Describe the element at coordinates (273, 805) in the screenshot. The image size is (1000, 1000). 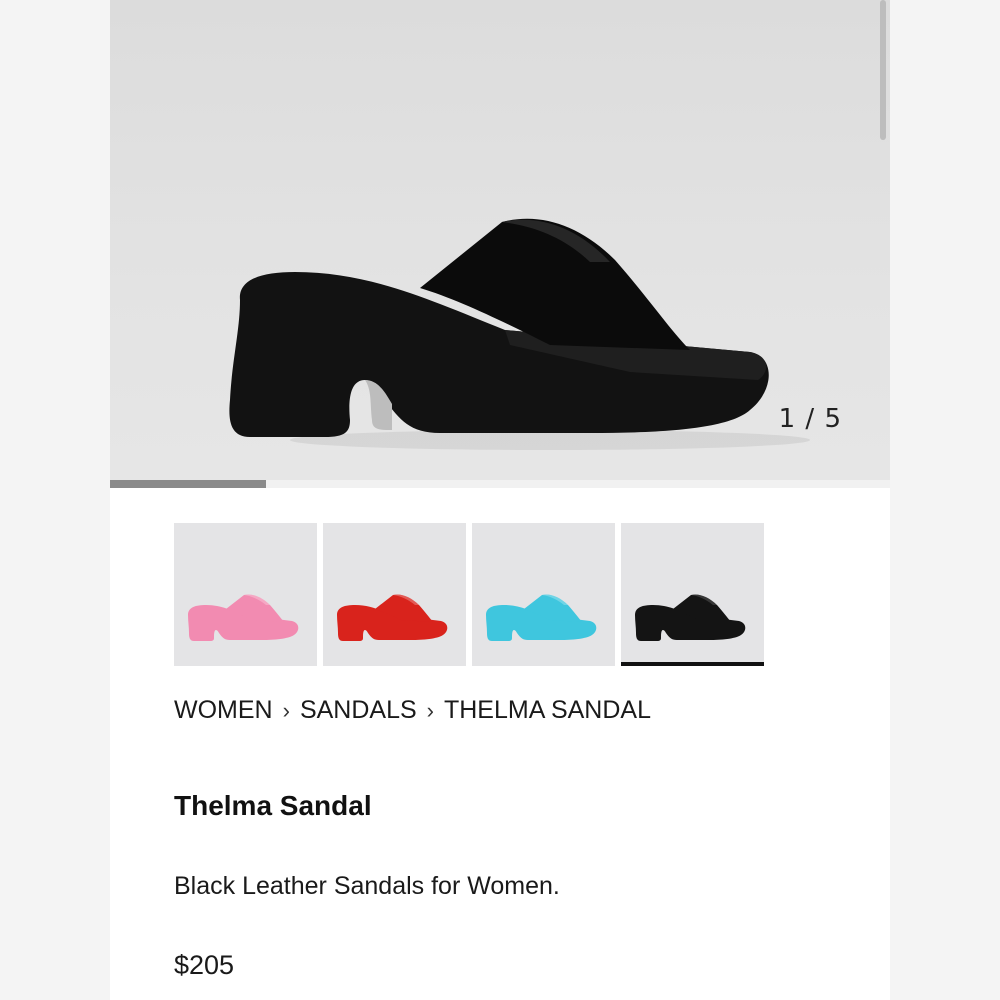
I see `product-title: Thelma Sandal` at that location.